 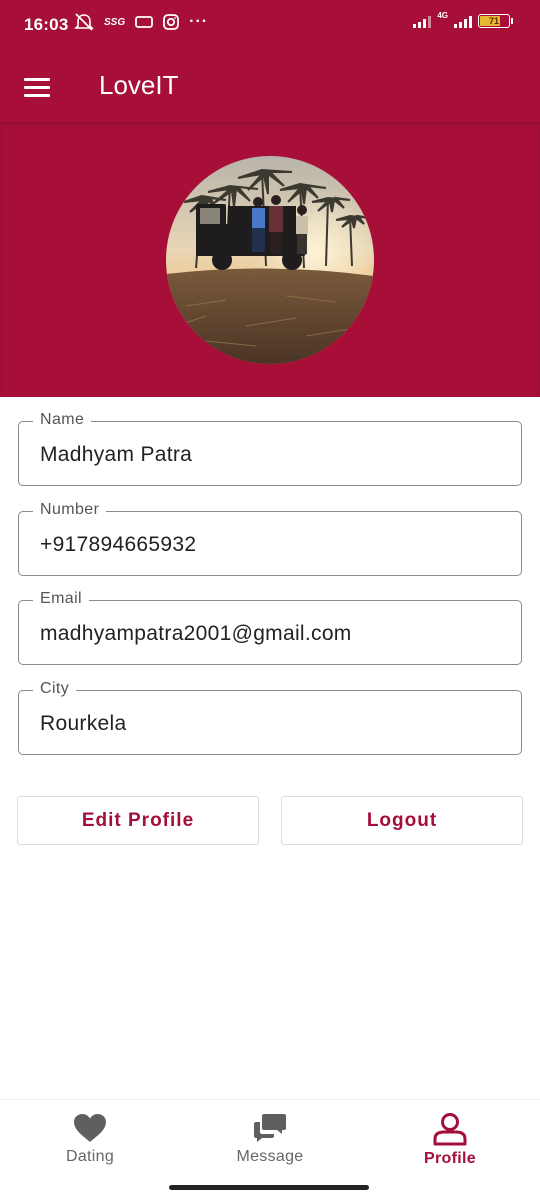 What do you see at coordinates (83, 723) in the screenshot?
I see `city-value: Rourkela` at bounding box center [83, 723].